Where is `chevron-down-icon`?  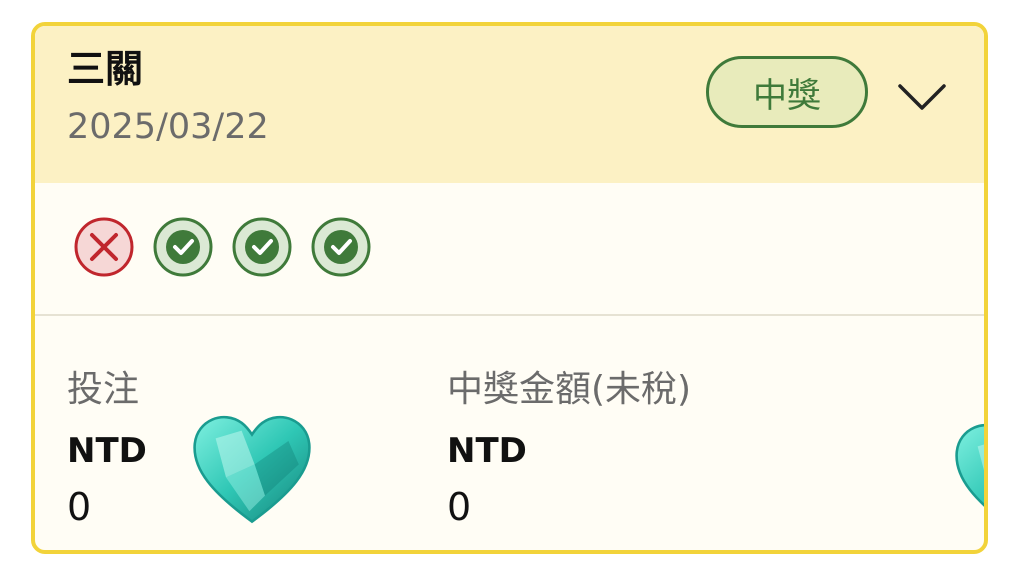 chevron-down-icon is located at coordinates (922, 97).